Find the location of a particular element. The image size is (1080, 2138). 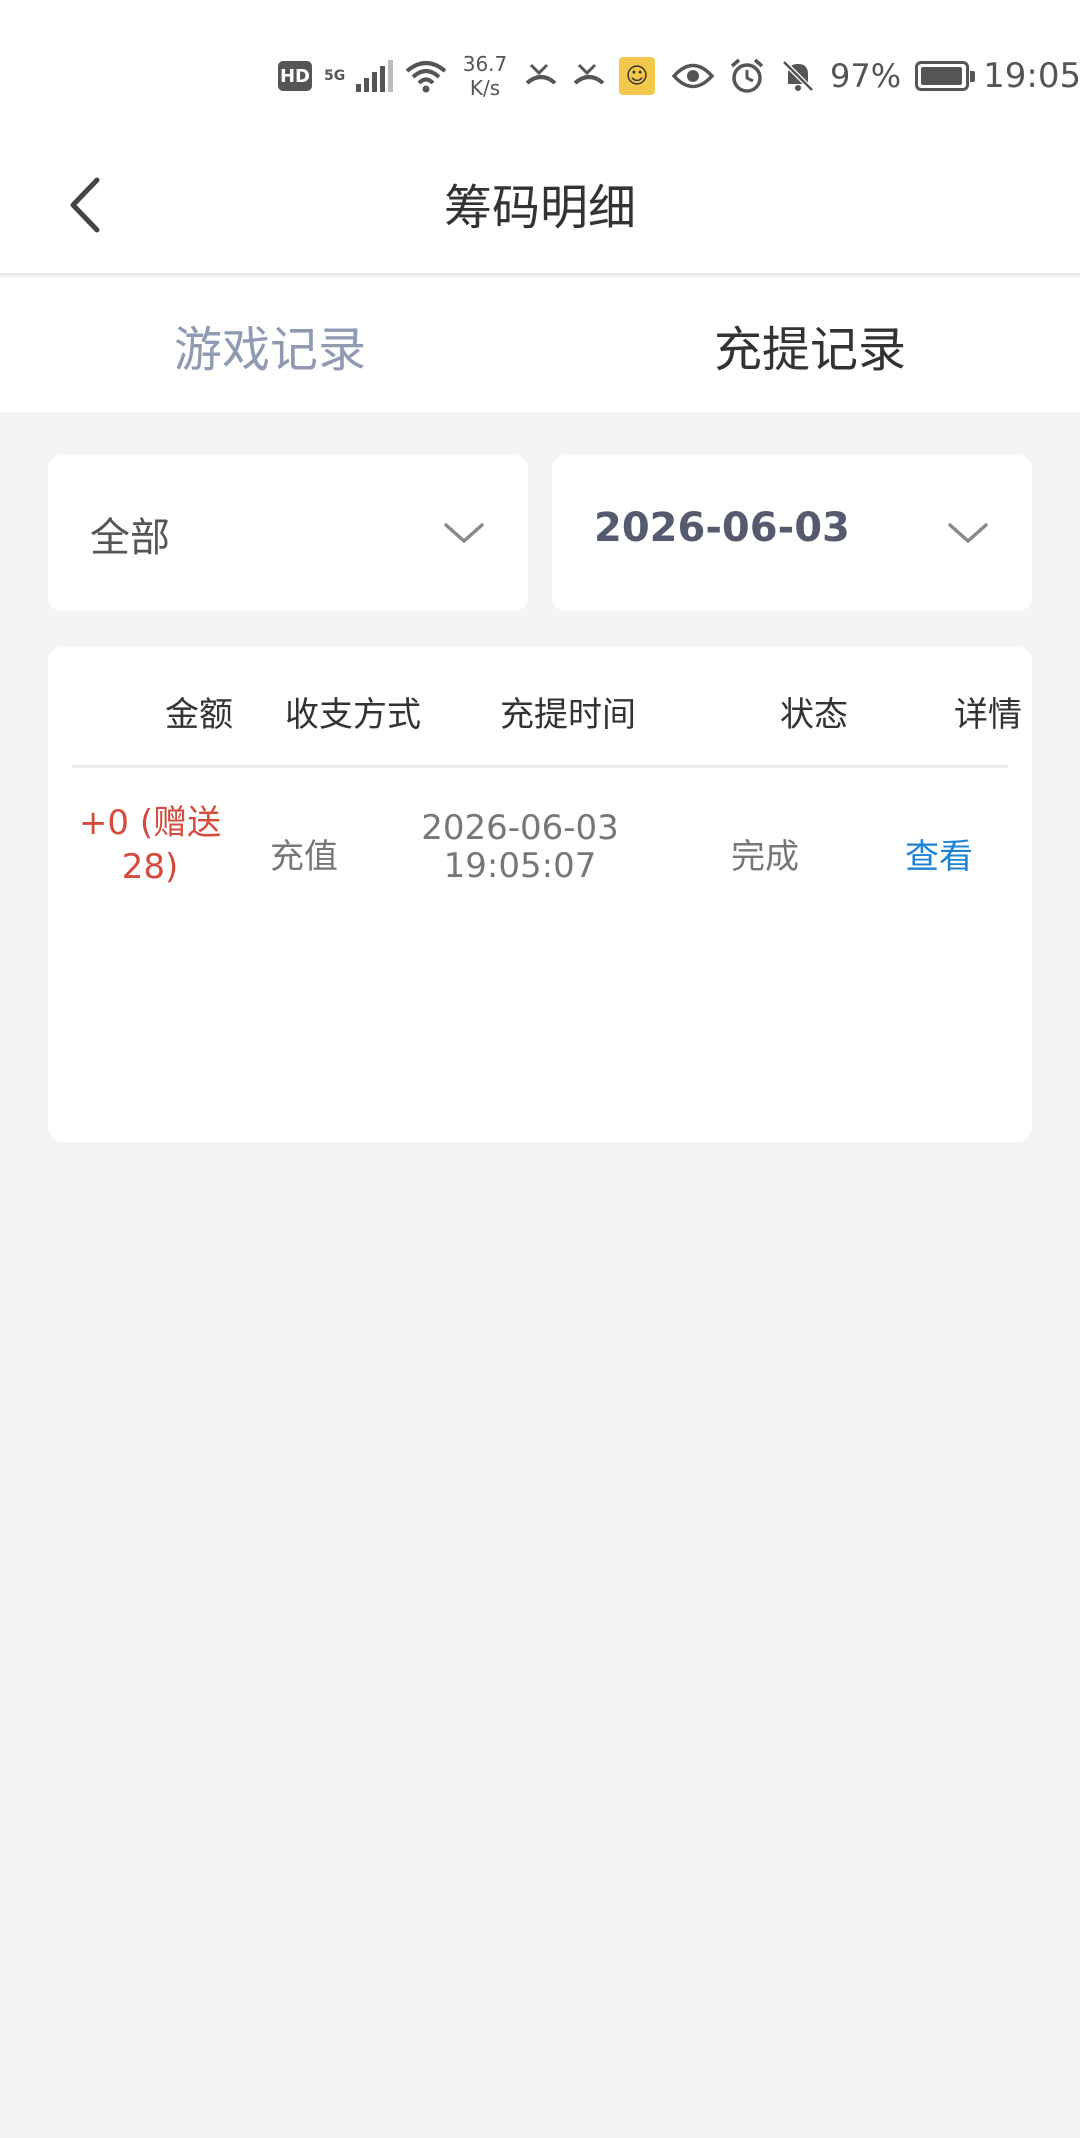

tab-bar: 游戏记录 充提记录 is located at coordinates (540, 344).